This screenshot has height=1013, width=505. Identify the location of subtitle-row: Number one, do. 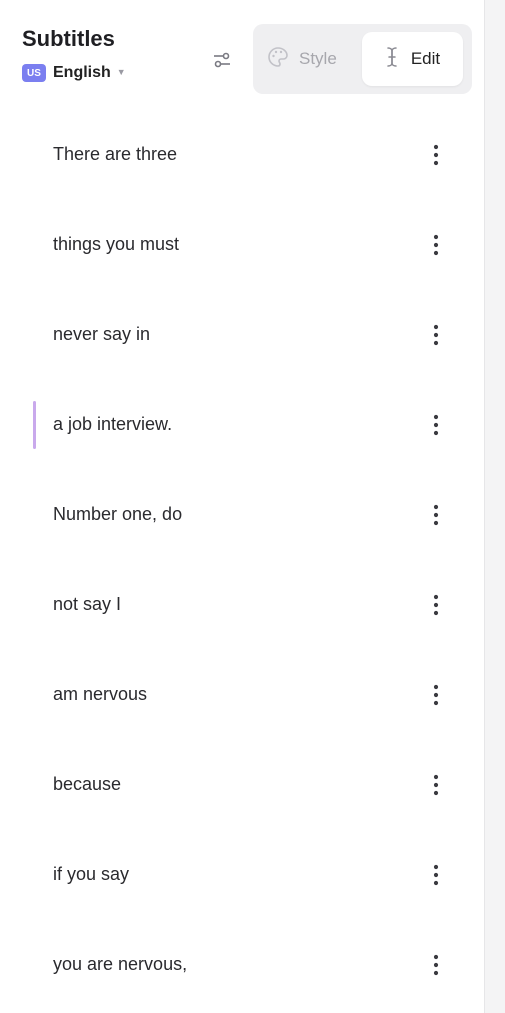
(242, 515).